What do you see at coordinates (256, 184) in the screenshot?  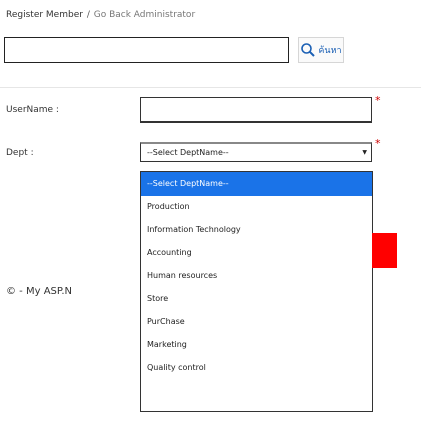 I see `dept-option: --Select DeptName--` at bounding box center [256, 184].